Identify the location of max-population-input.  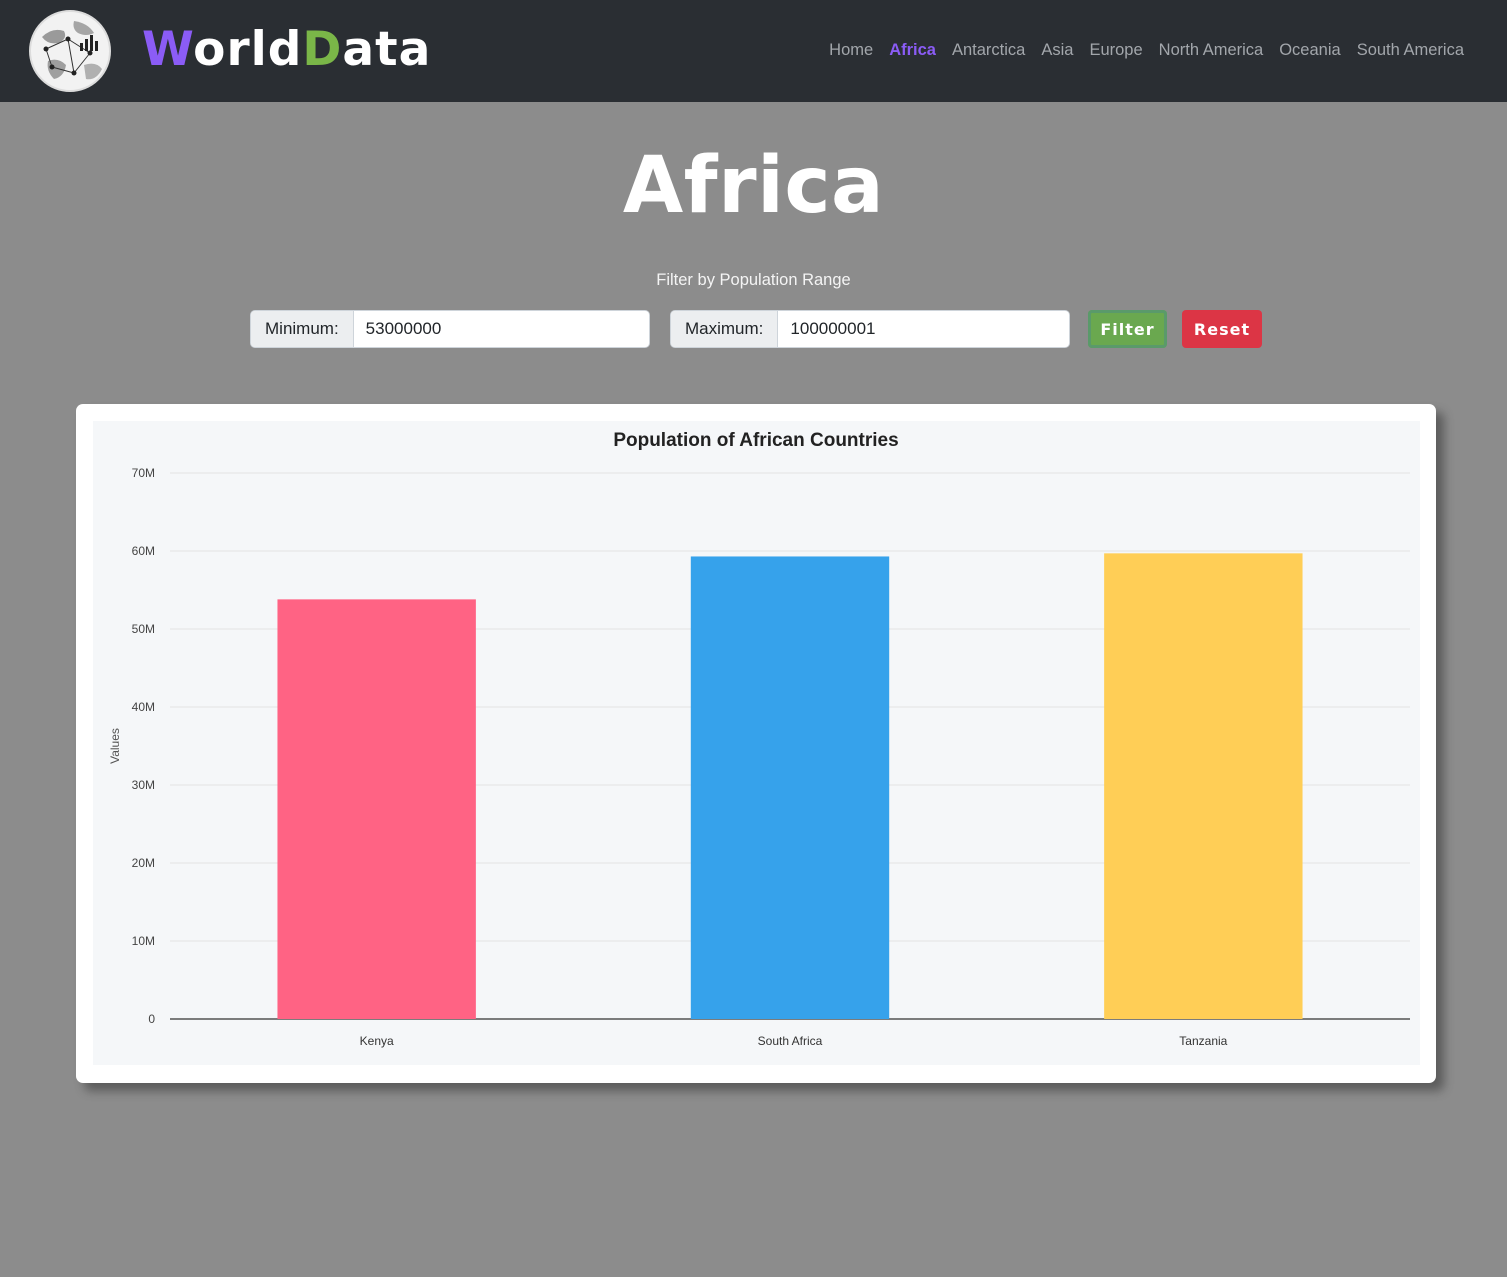
(923, 329).